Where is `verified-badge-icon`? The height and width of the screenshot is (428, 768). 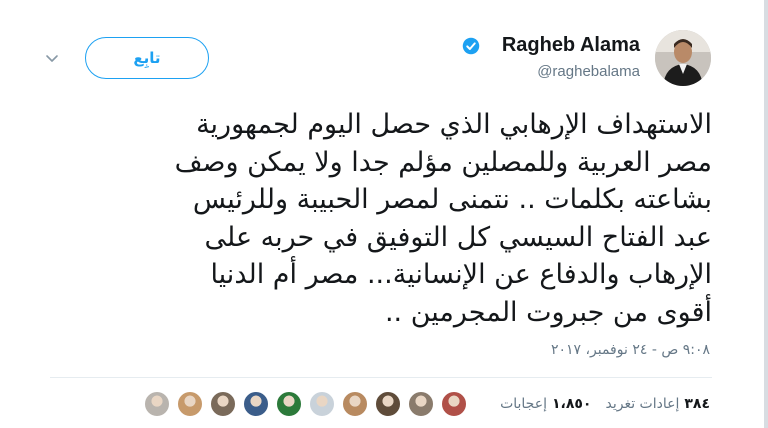 verified-badge-icon is located at coordinates (471, 46).